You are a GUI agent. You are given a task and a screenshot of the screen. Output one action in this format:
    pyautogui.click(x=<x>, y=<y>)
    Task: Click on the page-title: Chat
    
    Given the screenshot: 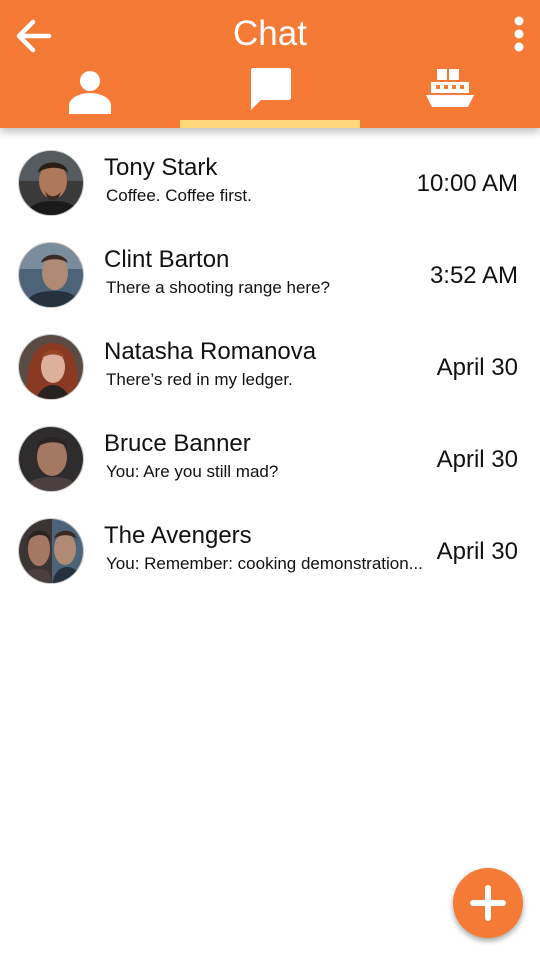 What is the action you would take?
    pyautogui.click(x=270, y=33)
    